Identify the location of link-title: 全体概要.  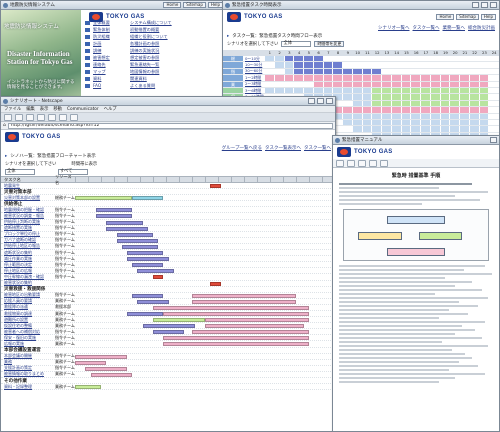
(110, 23).